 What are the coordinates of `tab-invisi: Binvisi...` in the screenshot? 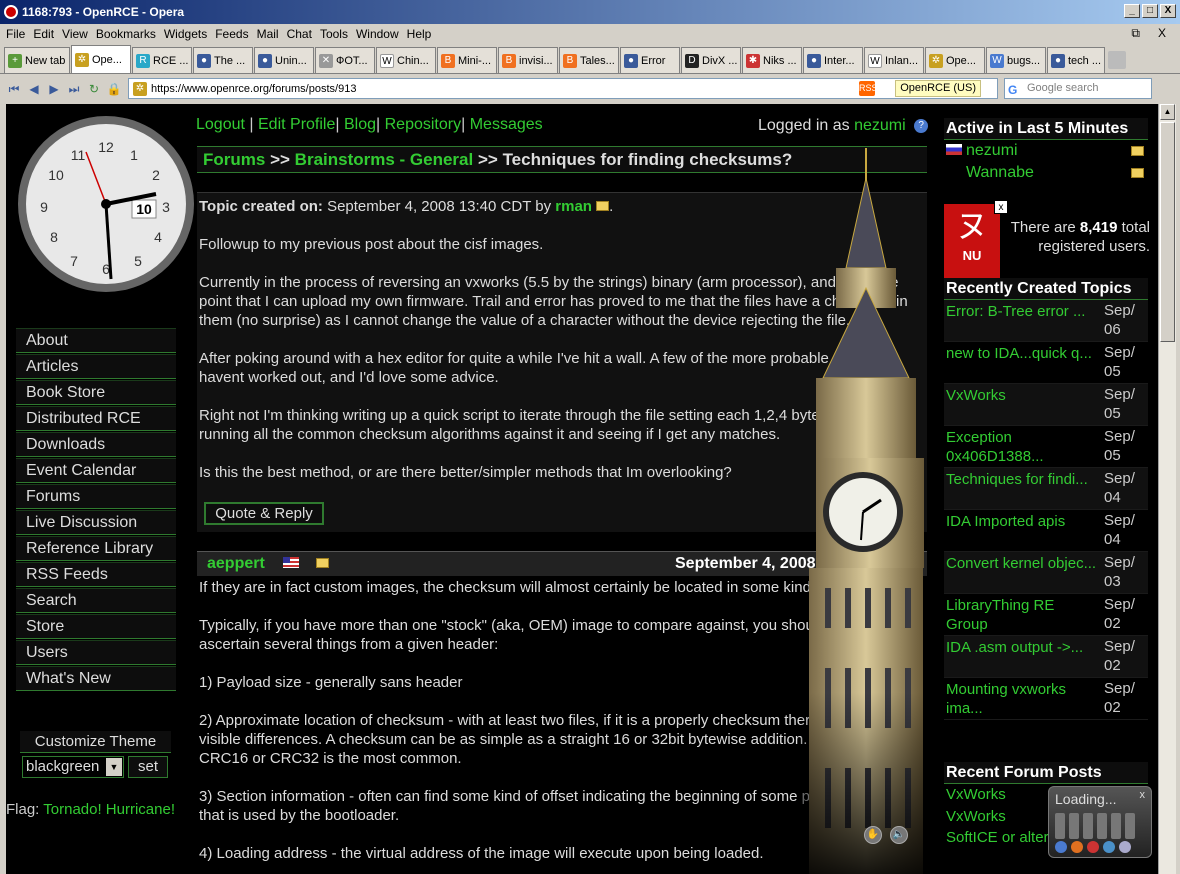 It's located at (528, 60).